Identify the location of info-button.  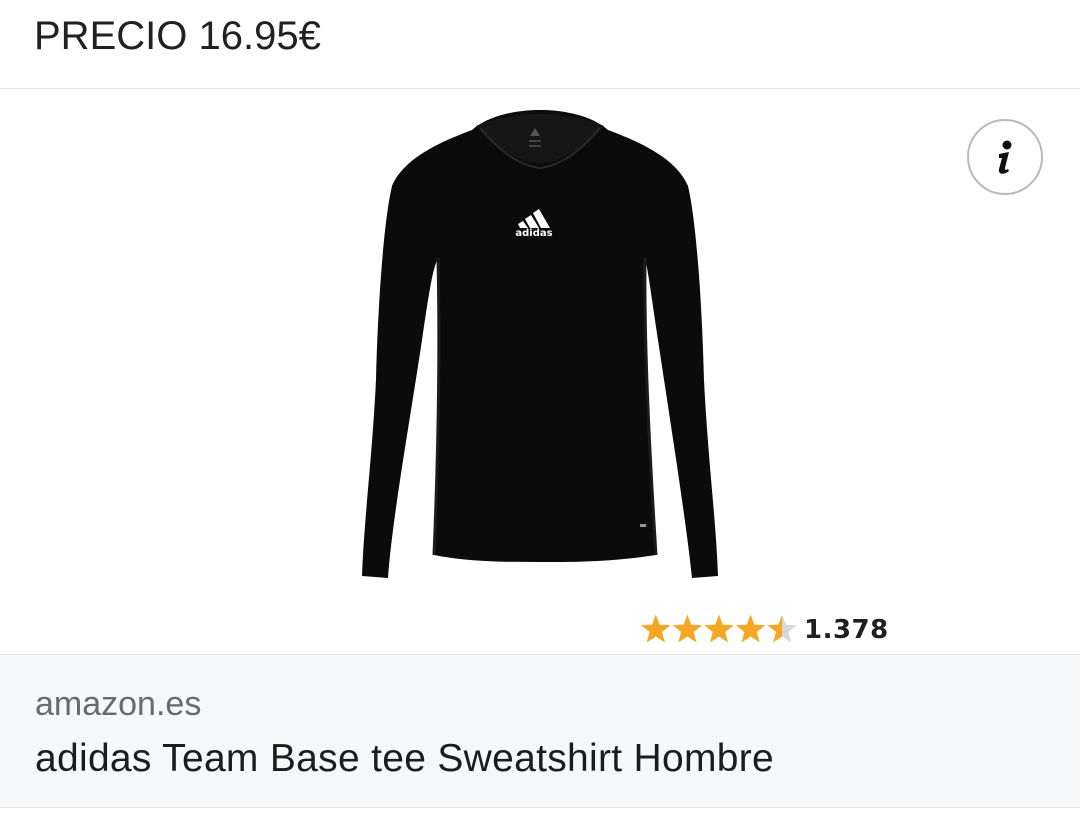
(1005, 157).